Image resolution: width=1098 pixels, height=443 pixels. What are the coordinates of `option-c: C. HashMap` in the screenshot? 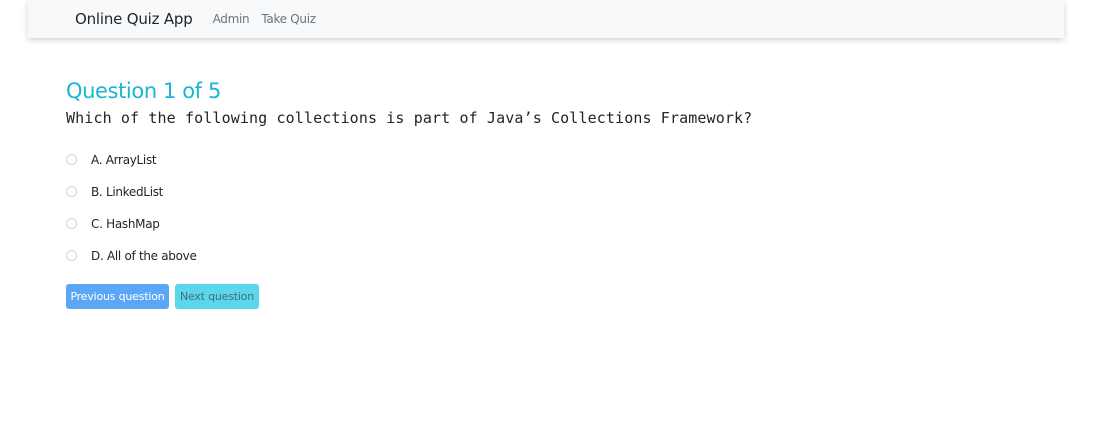 It's located at (566, 226).